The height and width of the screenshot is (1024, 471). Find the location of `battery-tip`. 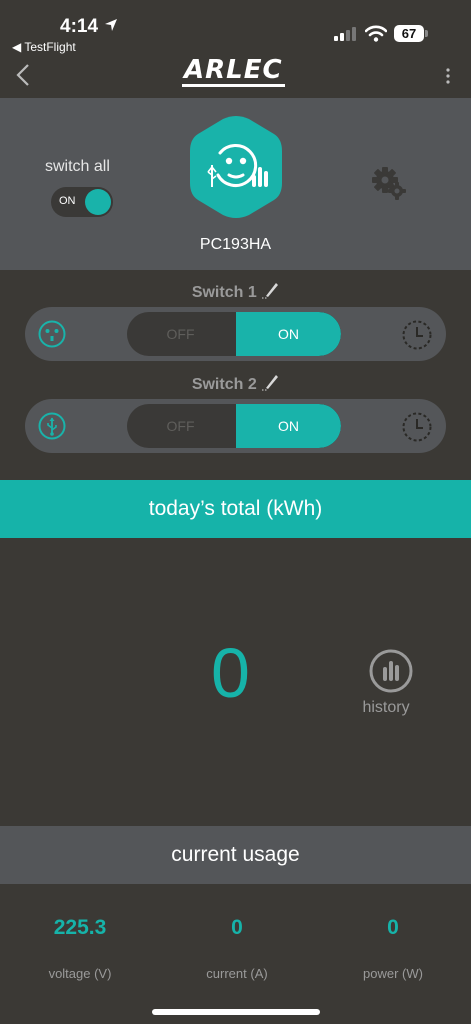

battery-tip is located at coordinates (426, 33).